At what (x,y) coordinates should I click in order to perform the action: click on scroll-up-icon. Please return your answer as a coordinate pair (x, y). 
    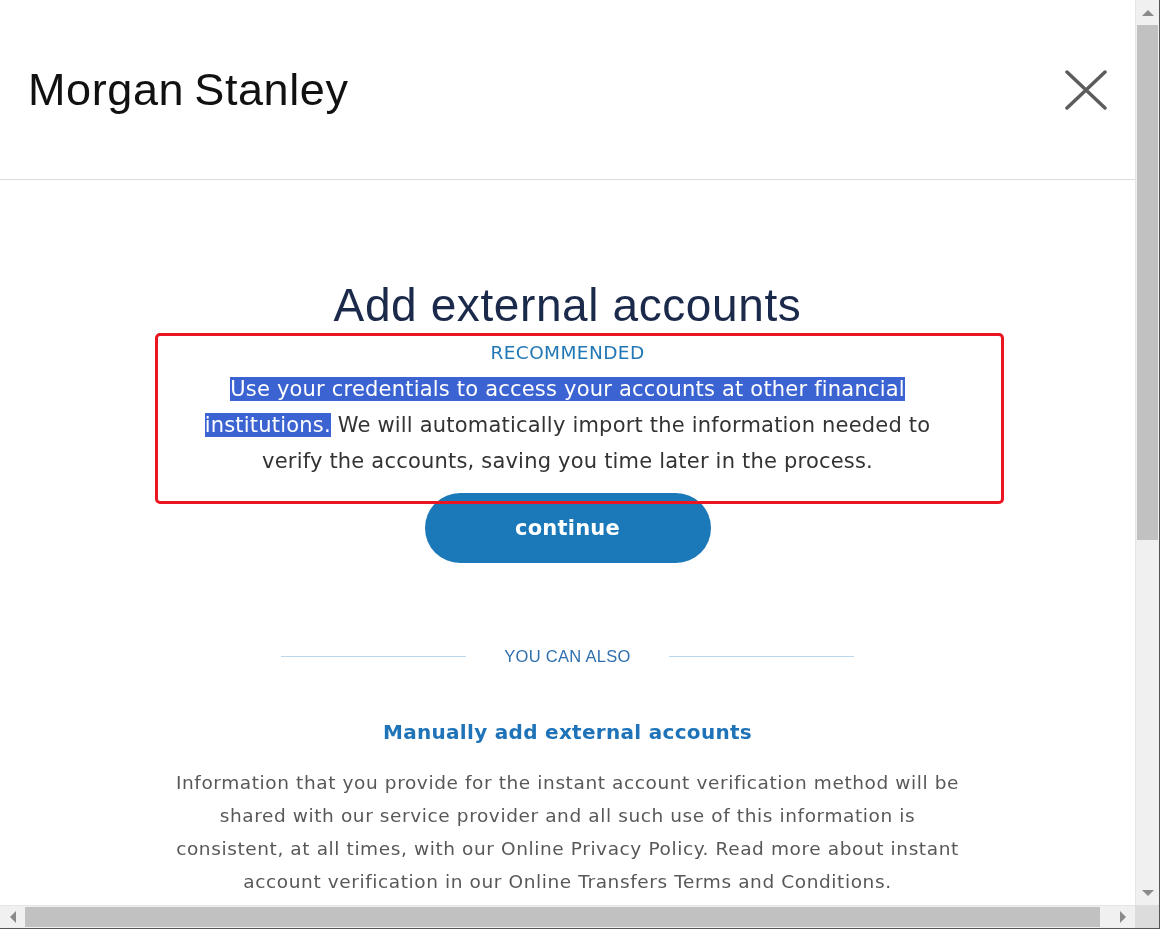
    Looking at the image, I should click on (1147, 12).